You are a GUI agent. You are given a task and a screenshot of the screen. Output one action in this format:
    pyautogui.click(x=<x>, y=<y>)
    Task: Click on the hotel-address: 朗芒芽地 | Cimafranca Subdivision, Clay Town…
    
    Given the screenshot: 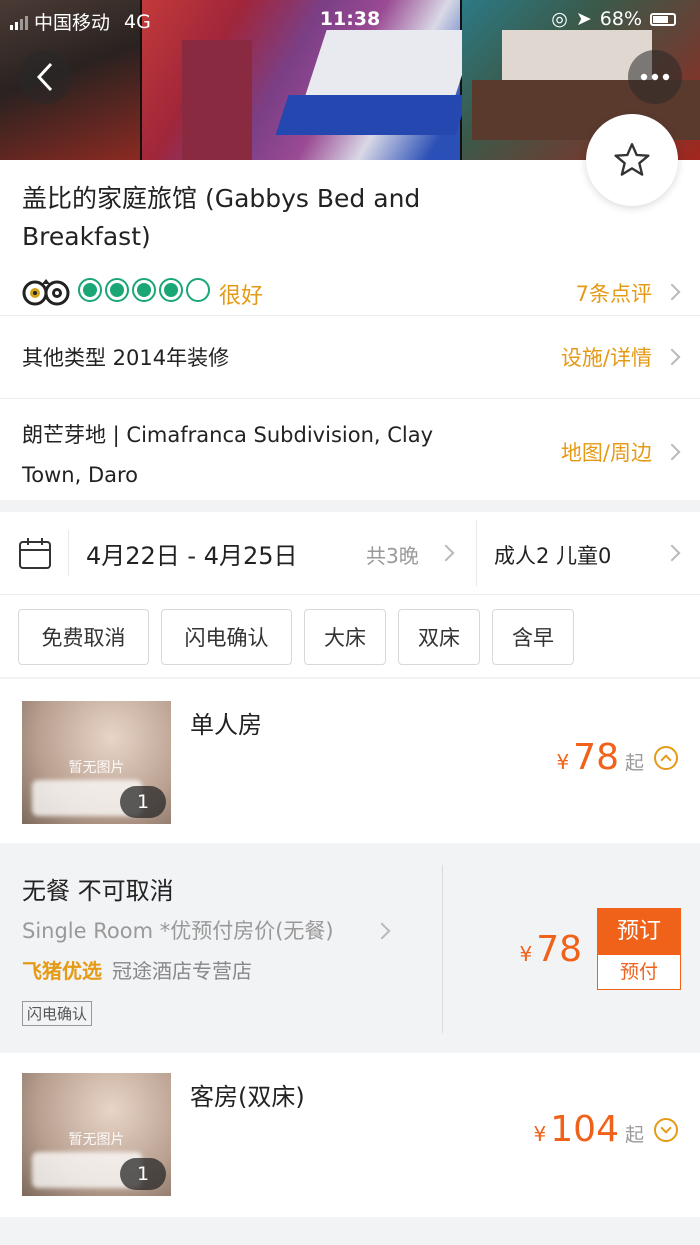 What is the action you would take?
    pyautogui.click(x=228, y=455)
    